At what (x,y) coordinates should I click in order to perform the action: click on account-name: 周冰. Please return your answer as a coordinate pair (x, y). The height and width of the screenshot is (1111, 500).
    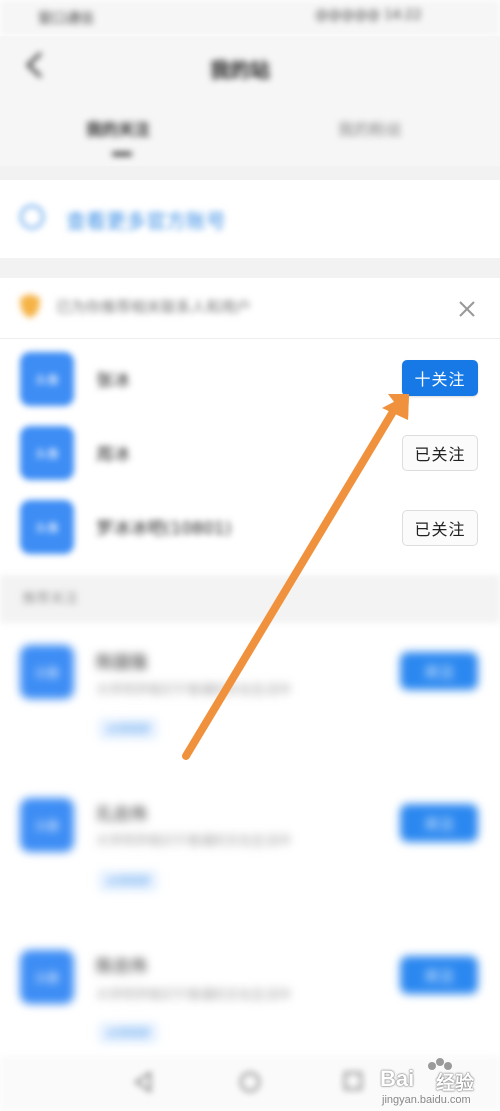
    Looking at the image, I should click on (113, 455).